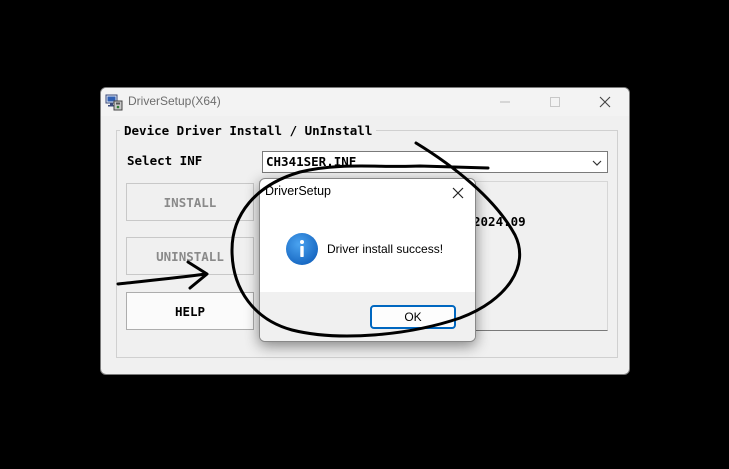 Image resolution: width=729 pixels, height=469 pixels. I want to click on groupbox-title: Device Driver Install / UnInstall, so click(248, 130).